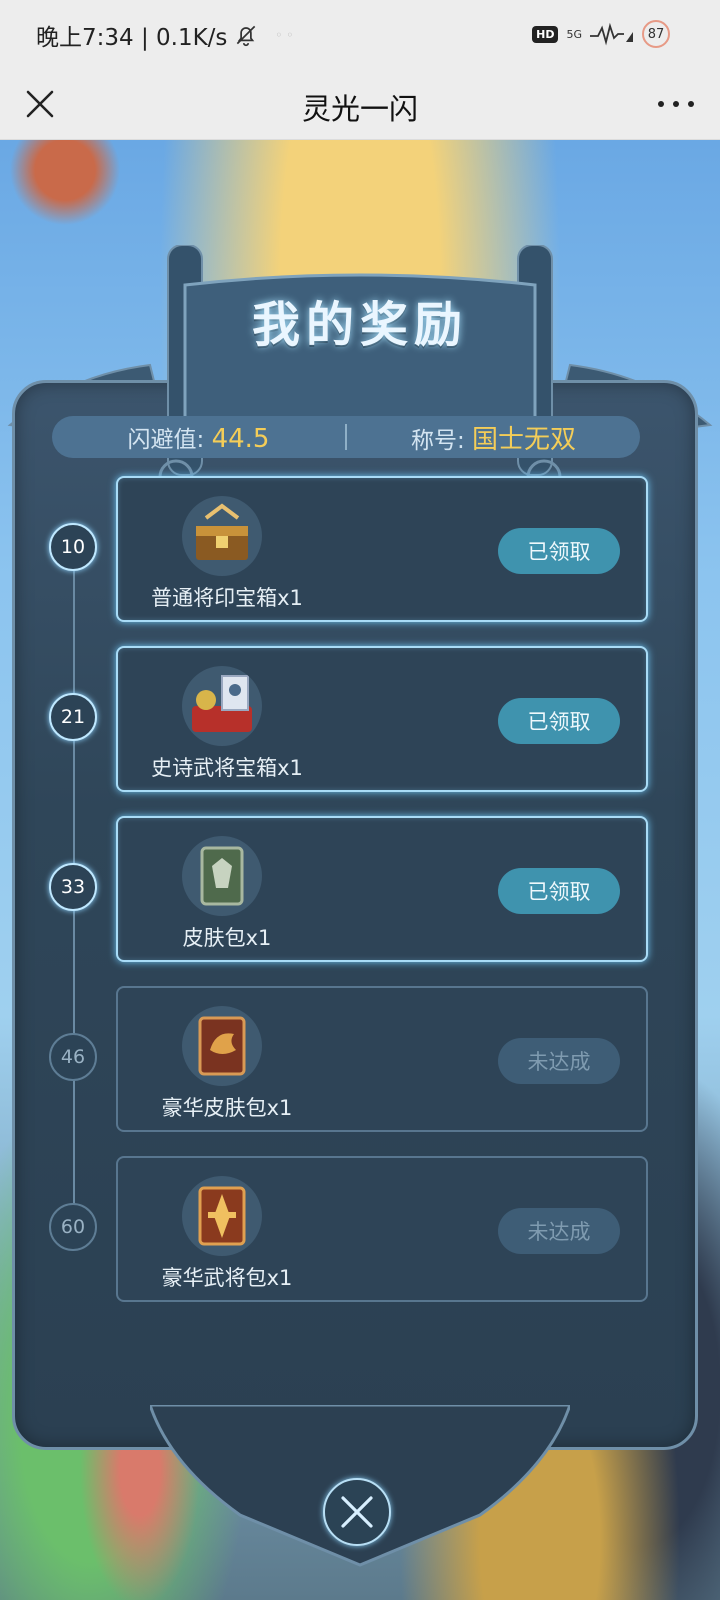  What do you see at coordinates (227, 768) in the screenshot?
I see `reward-name: 史诗武将宝箱x1` at bounding box center [227, 768].